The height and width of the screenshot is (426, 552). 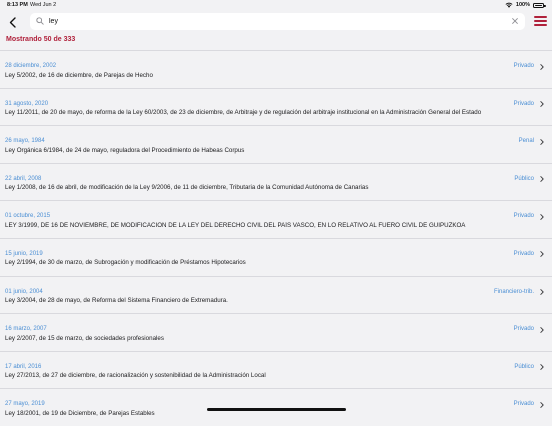 What do you see at coordinates (25, 404) in the screenshot?
I see `item-date: 27 mayo, 2019` at bounding box center [25, 404].